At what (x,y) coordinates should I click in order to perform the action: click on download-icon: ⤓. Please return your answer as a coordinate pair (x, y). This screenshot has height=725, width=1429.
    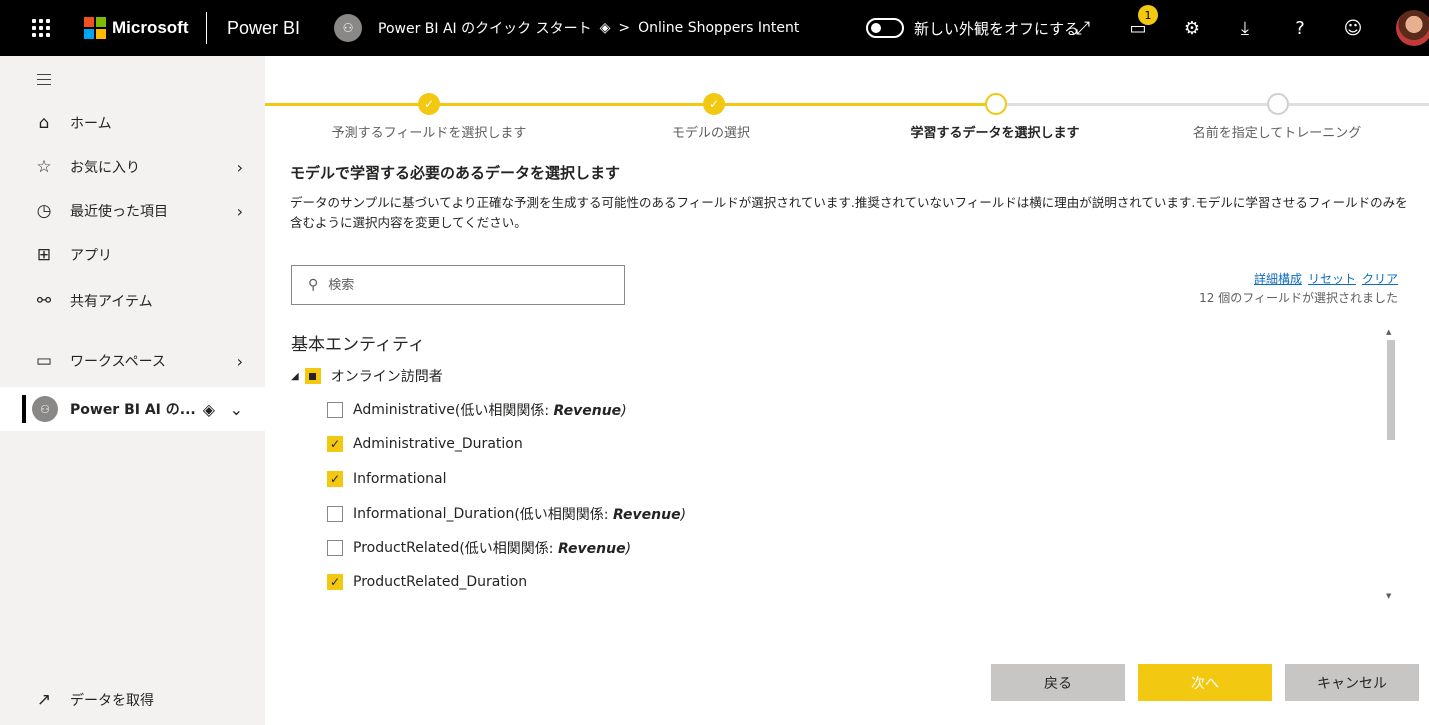
    Looking at the image, I should click on (1245, 28).